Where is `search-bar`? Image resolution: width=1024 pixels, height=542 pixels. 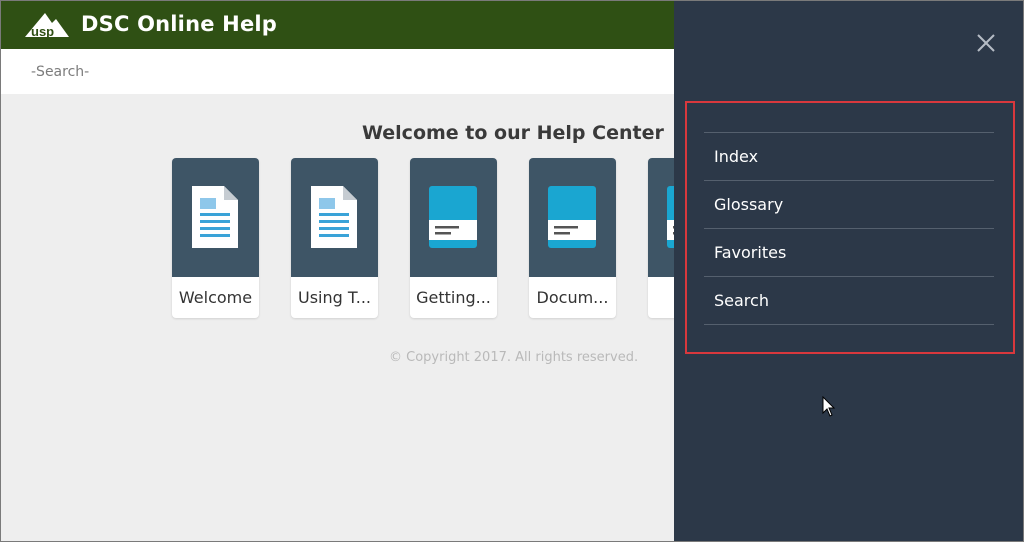
search-bar is located at coordinates (337, 71).